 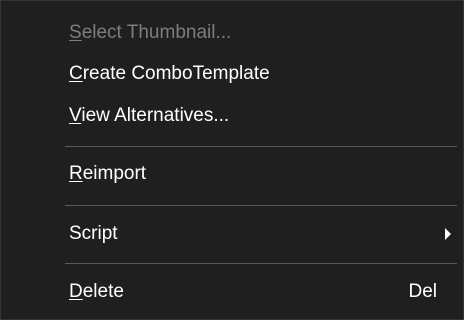 What do you see at coordinates (76, 173) in the screenshot?
I see `mnemonic-letter: R` at bounding box center [76, 173].